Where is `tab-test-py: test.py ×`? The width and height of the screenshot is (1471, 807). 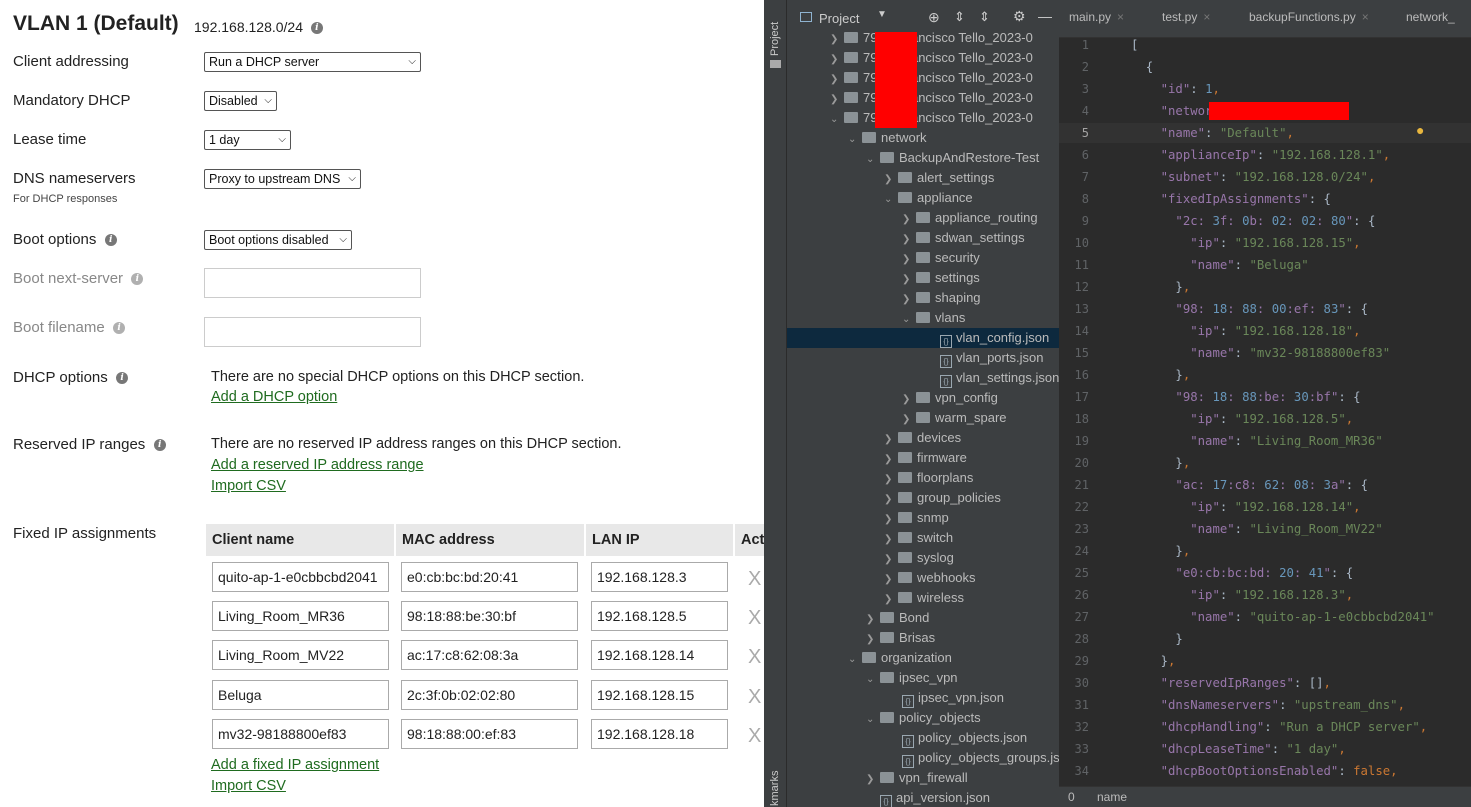
tab-test-py: test.py × is located at coordinates (1186, 17).